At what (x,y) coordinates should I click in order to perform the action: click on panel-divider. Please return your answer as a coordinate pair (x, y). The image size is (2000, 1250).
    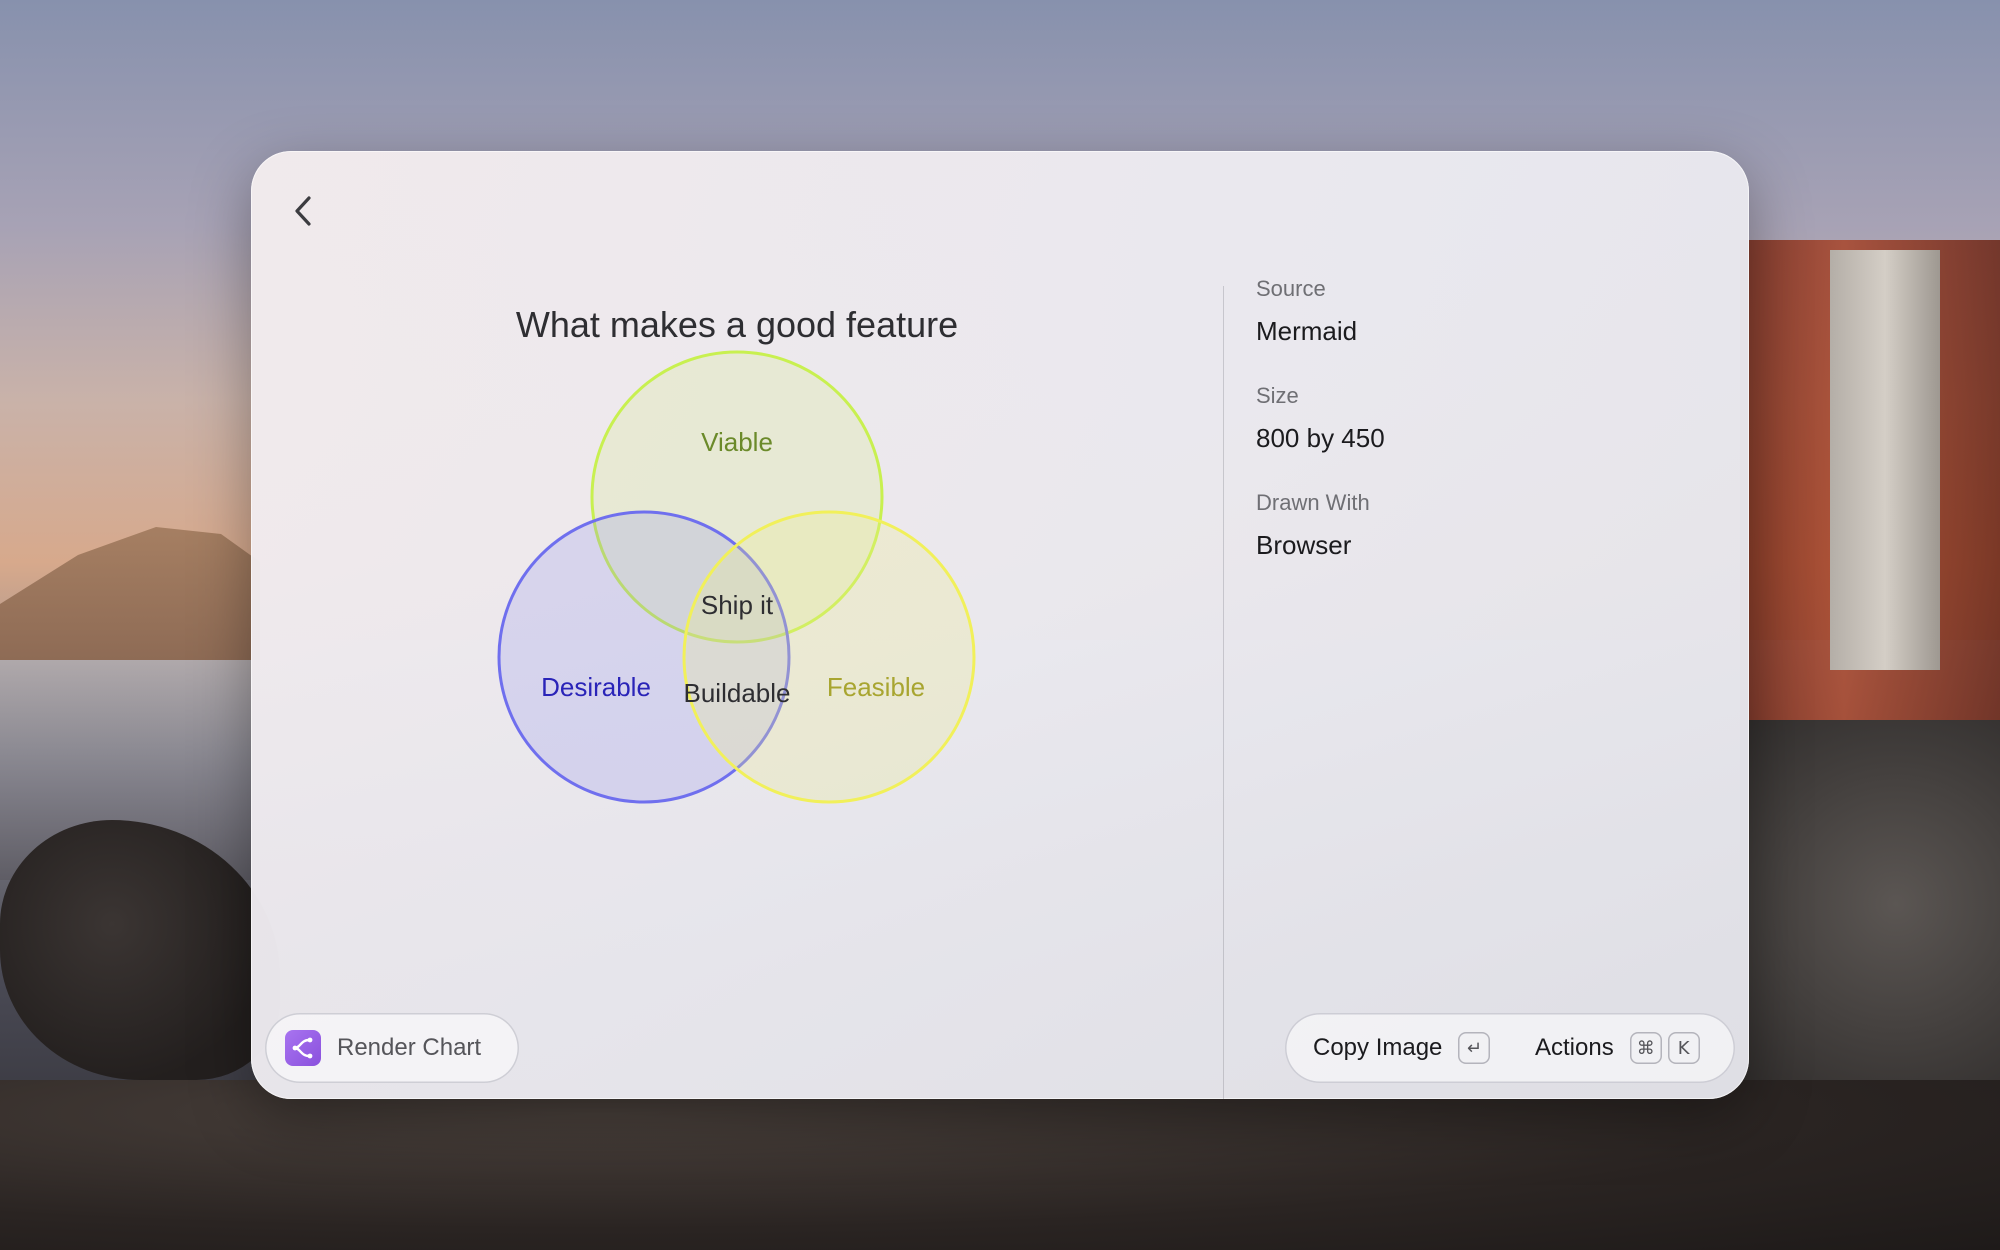
    Looking at the image, I should click on (1223, 692).